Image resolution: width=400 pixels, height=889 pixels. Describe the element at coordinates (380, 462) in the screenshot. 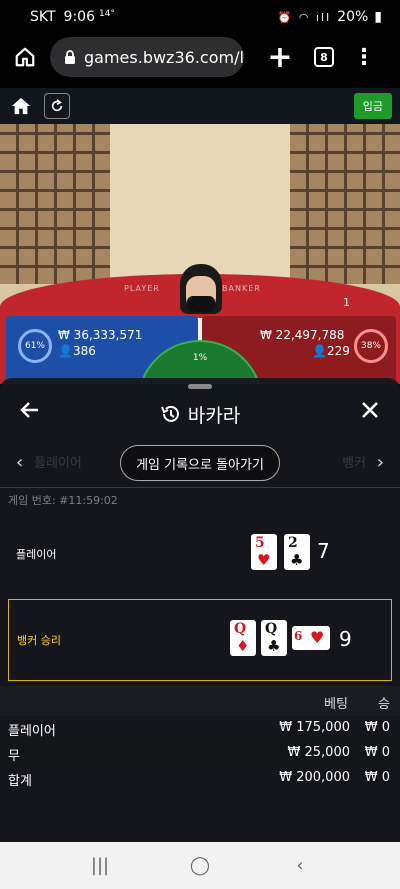

I see `next-round-button: ›` at that location.